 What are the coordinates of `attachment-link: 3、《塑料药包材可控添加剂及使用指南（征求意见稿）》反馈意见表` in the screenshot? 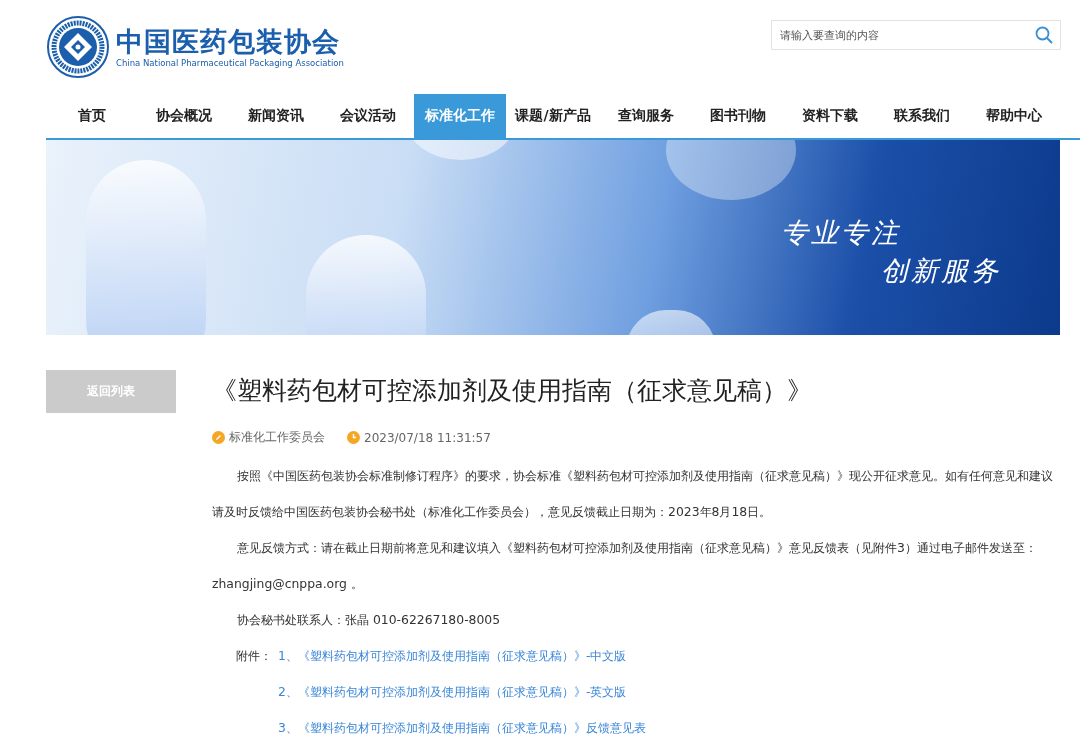 It's located at (462, 728).